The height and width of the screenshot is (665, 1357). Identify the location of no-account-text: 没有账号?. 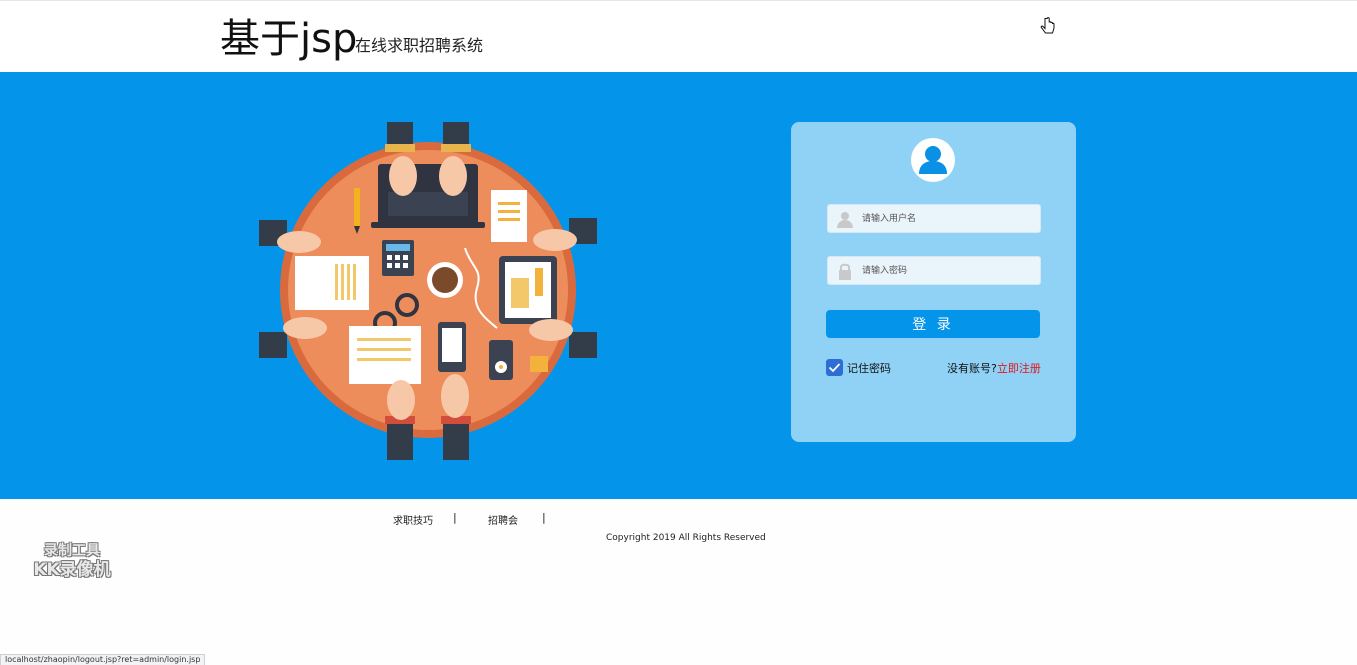
(972, 368).